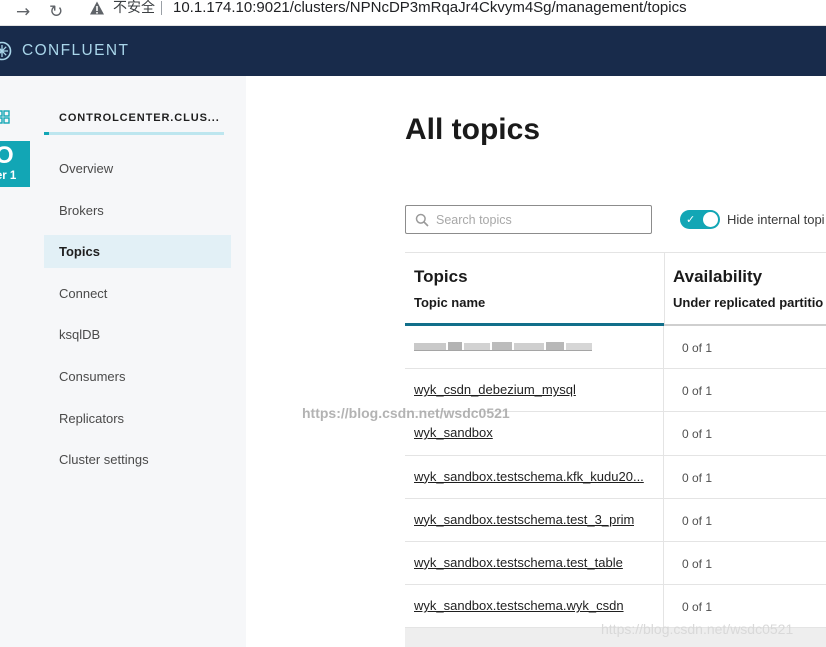 The width and height of the screenshot is (826, 647). I want to click on topic-name-cell: wyk_sandbox.testschema.test_table, so click(534, 563).